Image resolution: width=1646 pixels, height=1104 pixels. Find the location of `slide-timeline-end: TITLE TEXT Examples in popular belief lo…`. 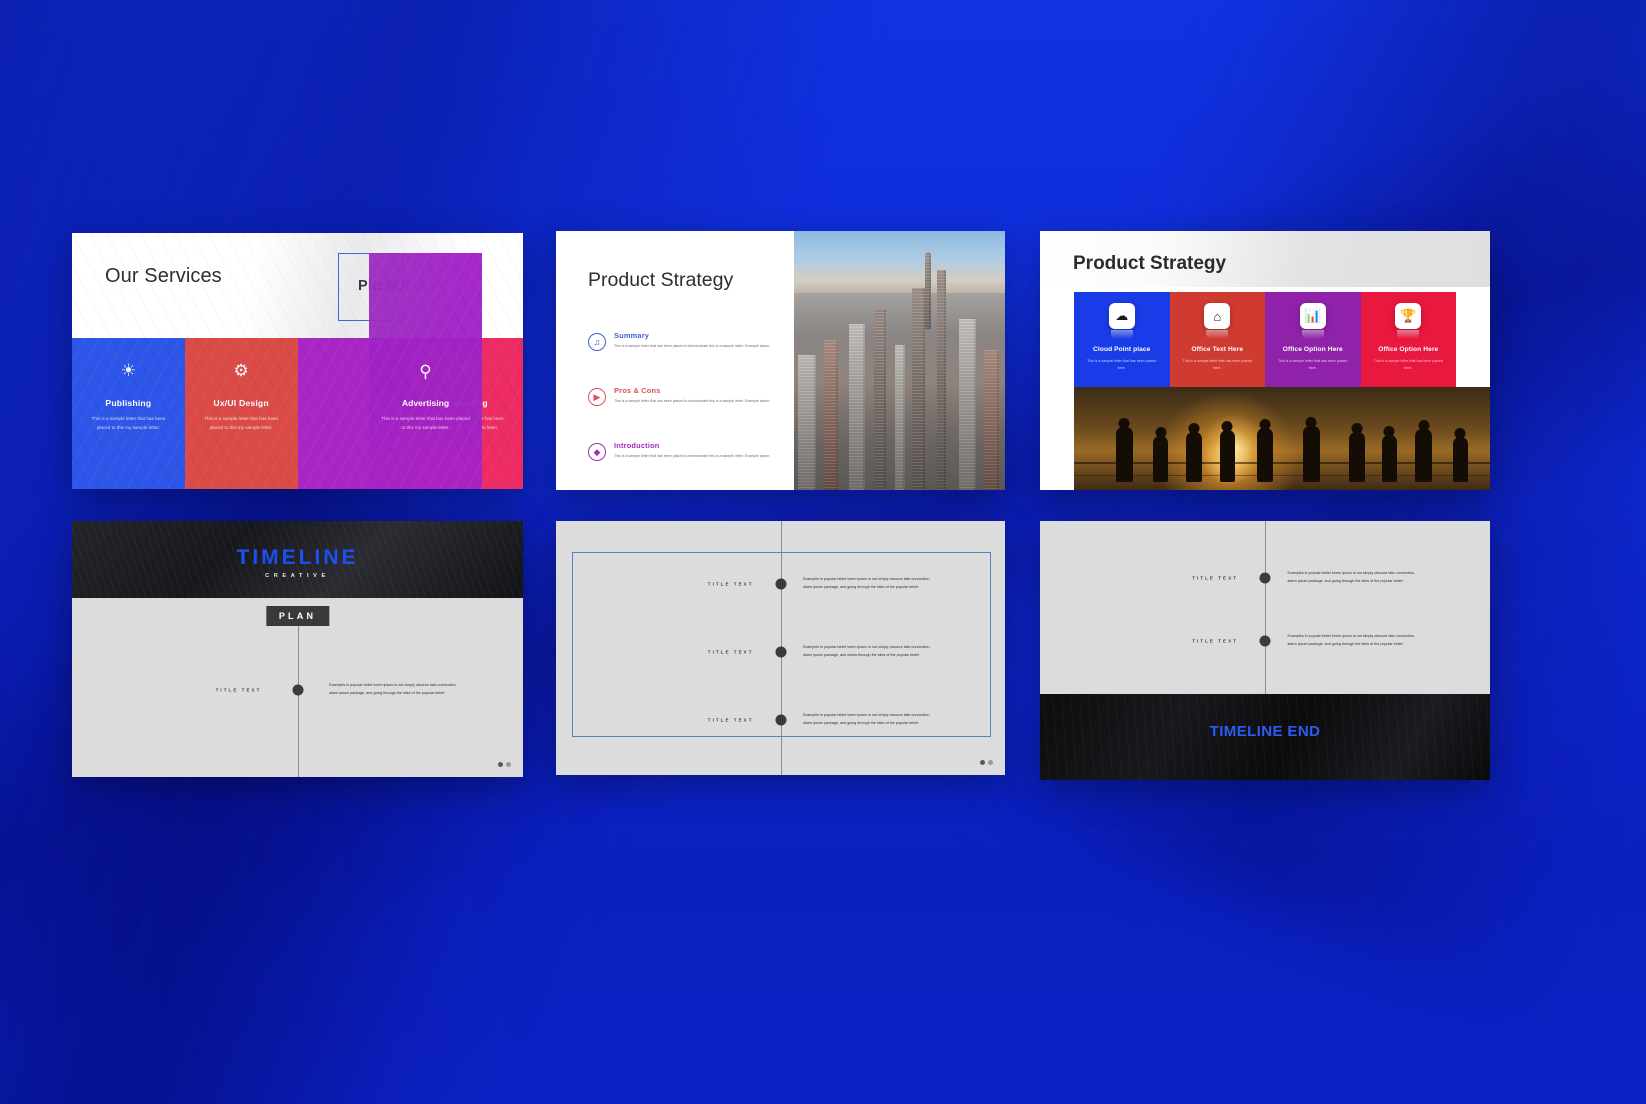

slide-timeline-end: TITLE TEXT Examples in popular belief lo… is located at coordinates (1265, 650).